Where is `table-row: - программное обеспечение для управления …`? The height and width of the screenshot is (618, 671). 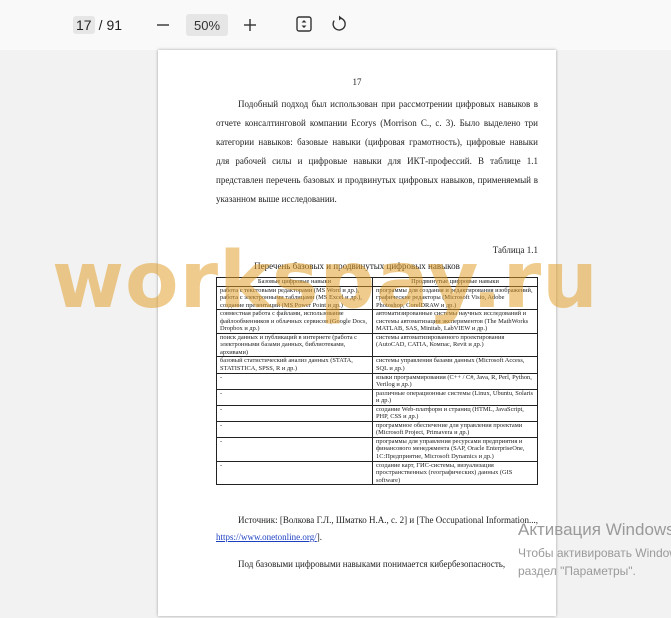 table-row: - программное обеспечение для управления … is located at coordinates (377, 429).